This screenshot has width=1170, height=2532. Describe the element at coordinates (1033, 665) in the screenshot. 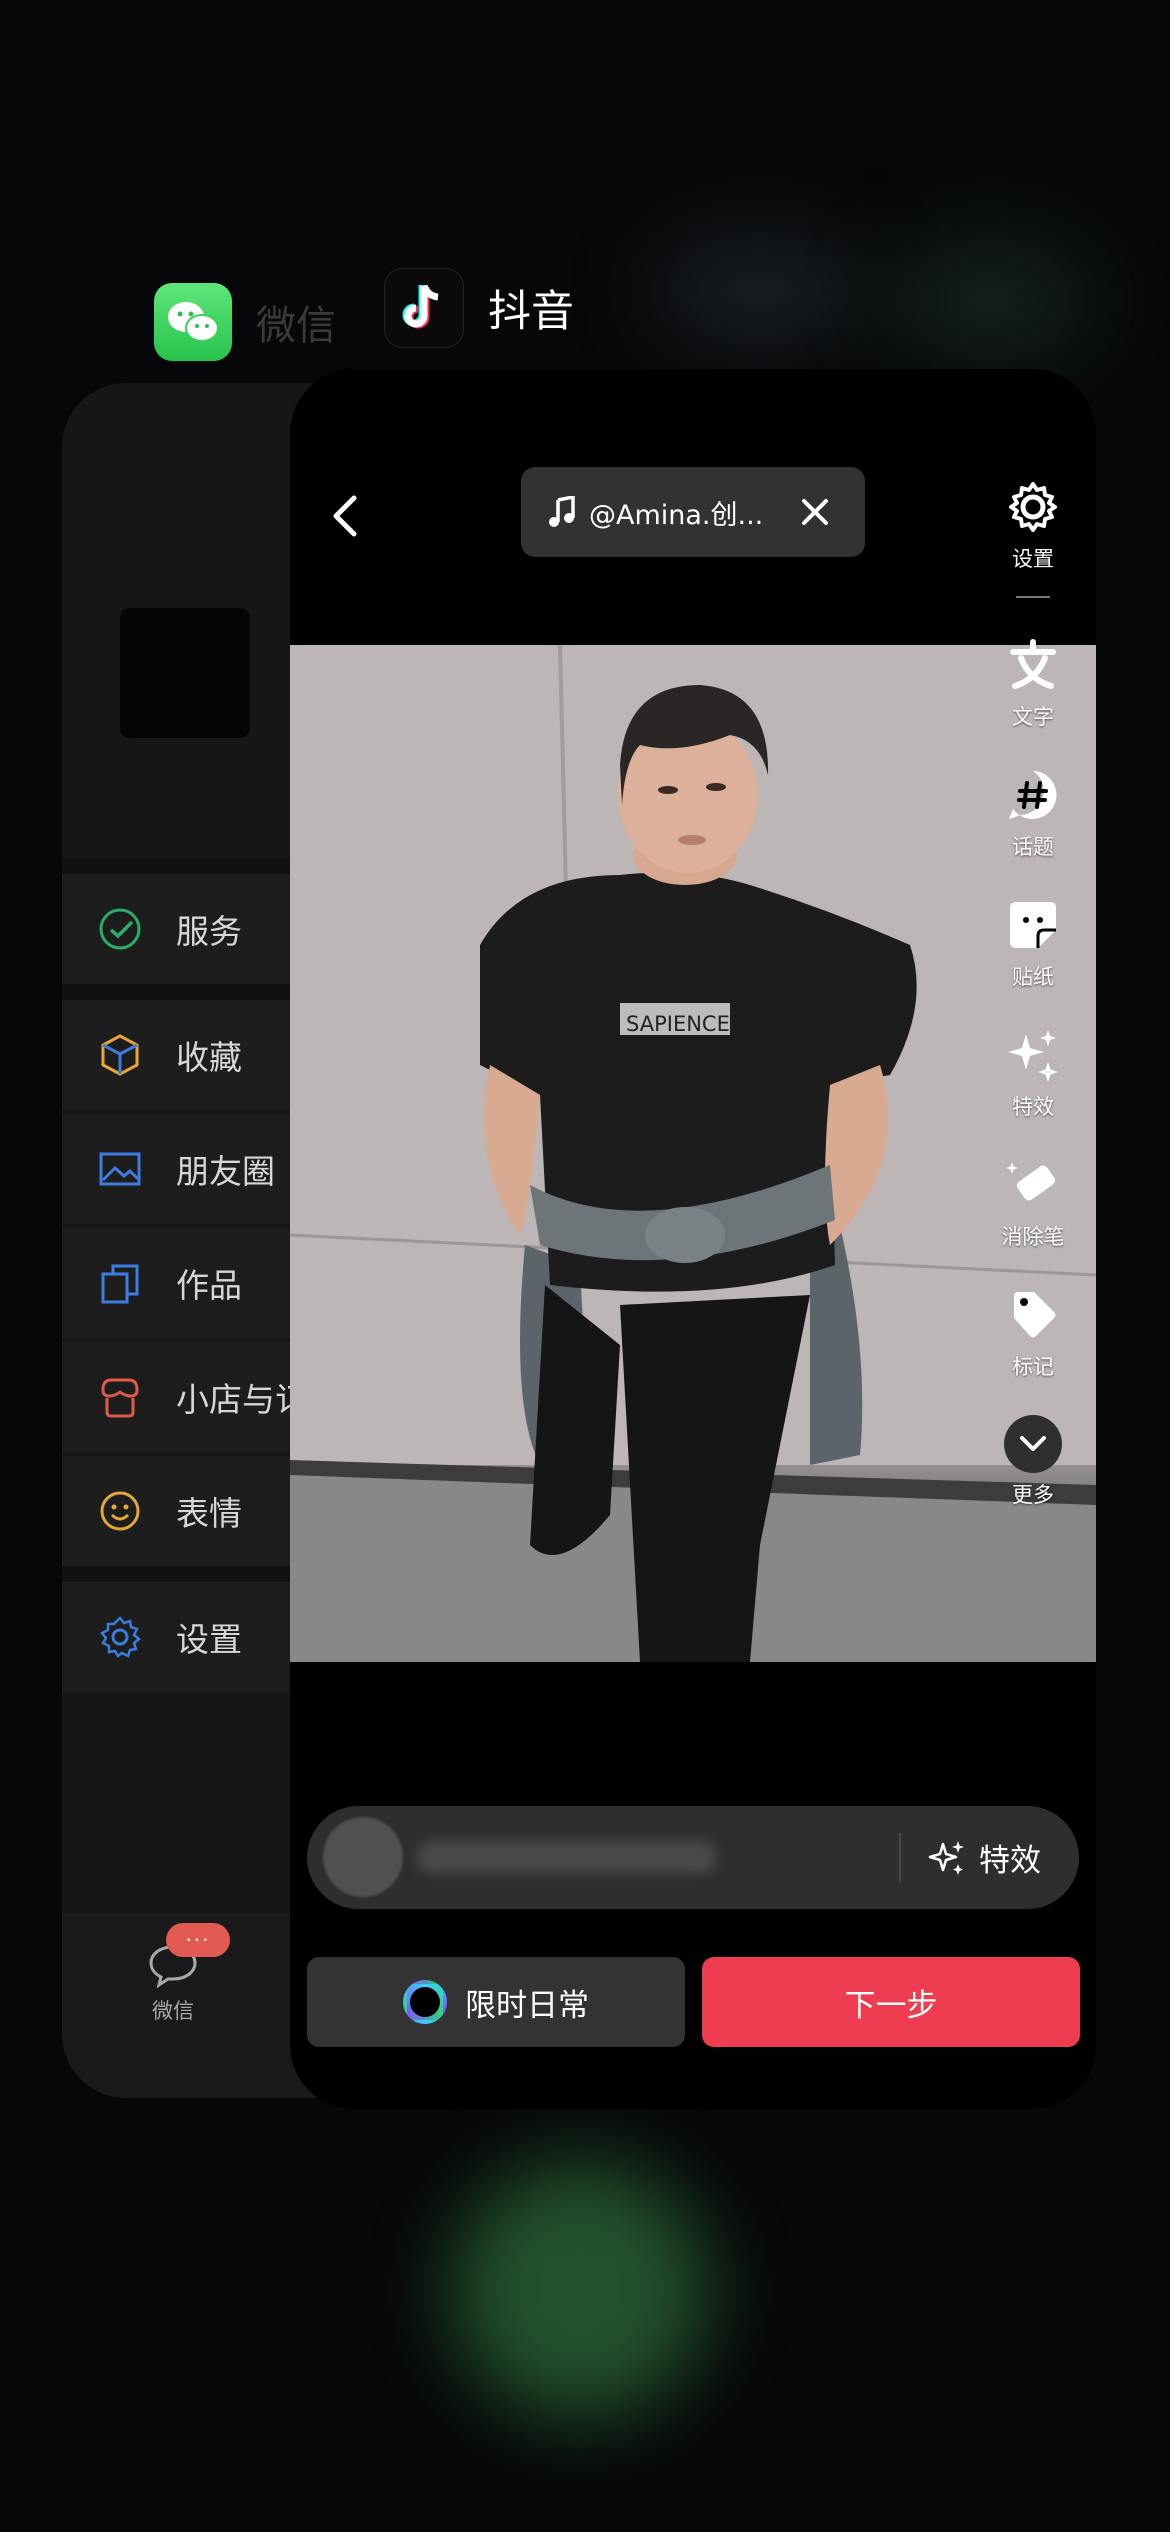

I see `text-icon` at that location.